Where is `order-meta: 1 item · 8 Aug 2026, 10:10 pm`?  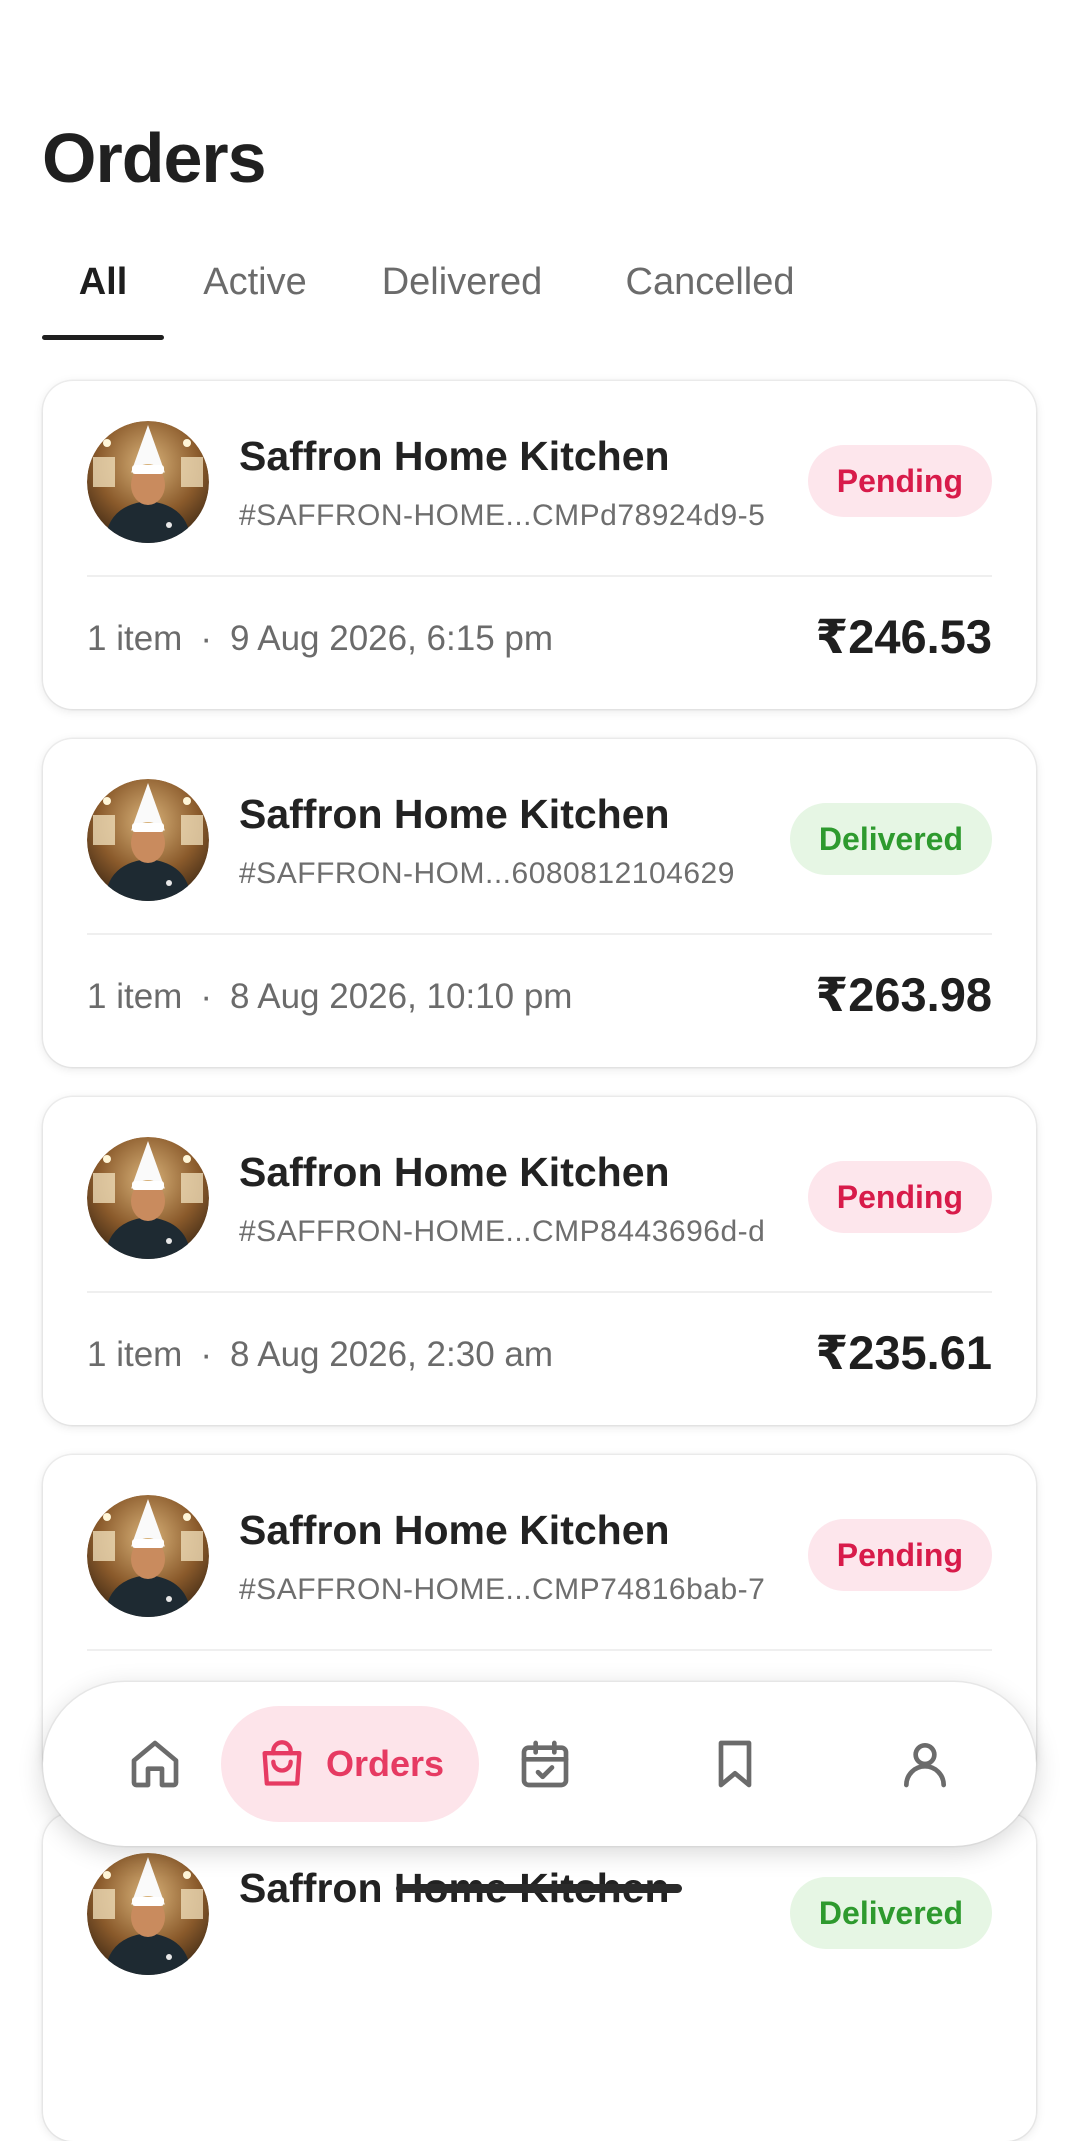
order-meta: 1 item · 8 Aug 2026, 10:10 pm is located at coordinates (329, 997).